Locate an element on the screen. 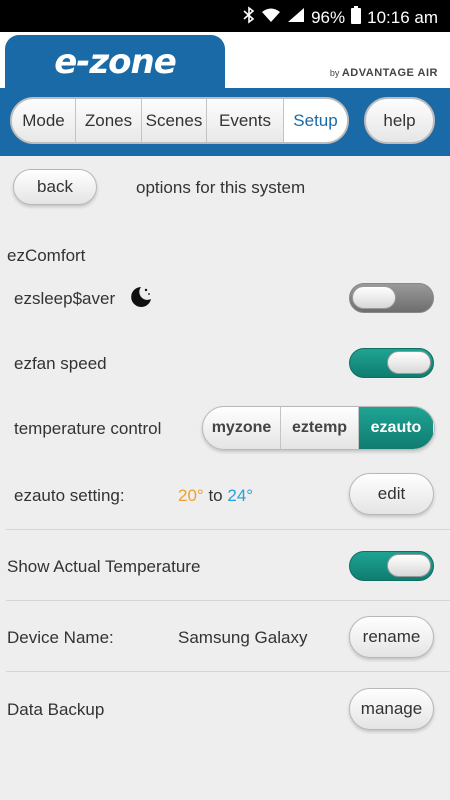 Image resolution: width=450 pixels, height=800 pixels. ezsleep-label: ezsleep$aver is located at coordinates (65, 298).